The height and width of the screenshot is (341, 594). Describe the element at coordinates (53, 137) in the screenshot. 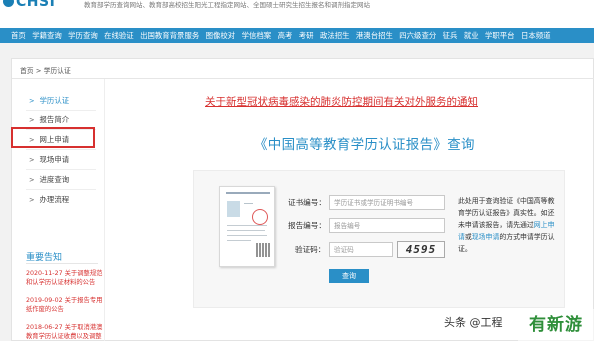

I see `online-apply-highlight` at that location.